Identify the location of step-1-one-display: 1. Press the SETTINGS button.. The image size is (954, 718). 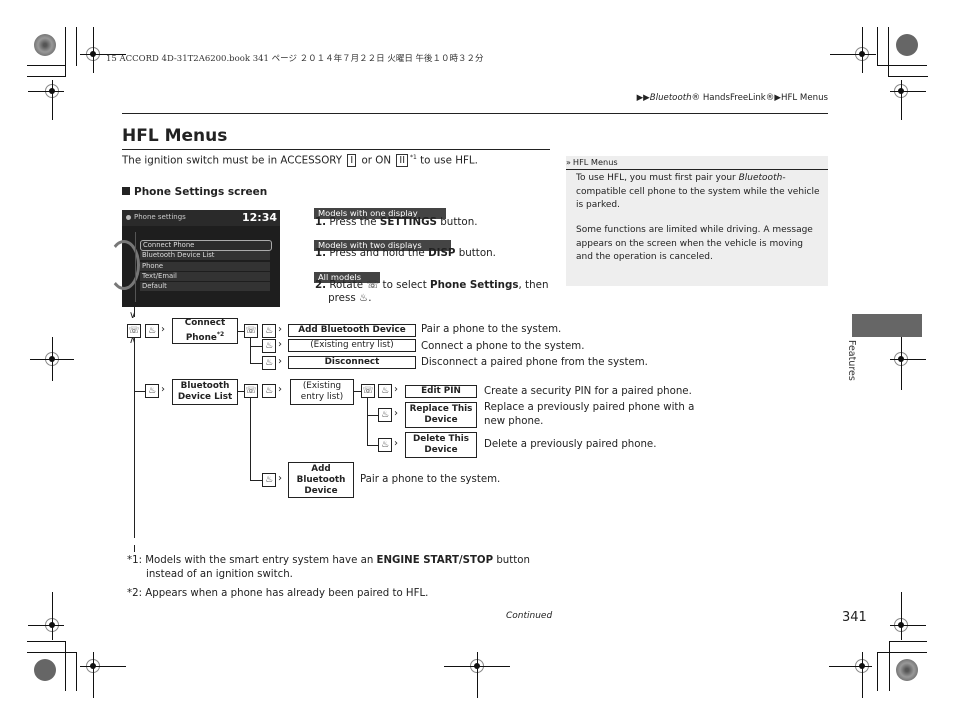
(396, 222).